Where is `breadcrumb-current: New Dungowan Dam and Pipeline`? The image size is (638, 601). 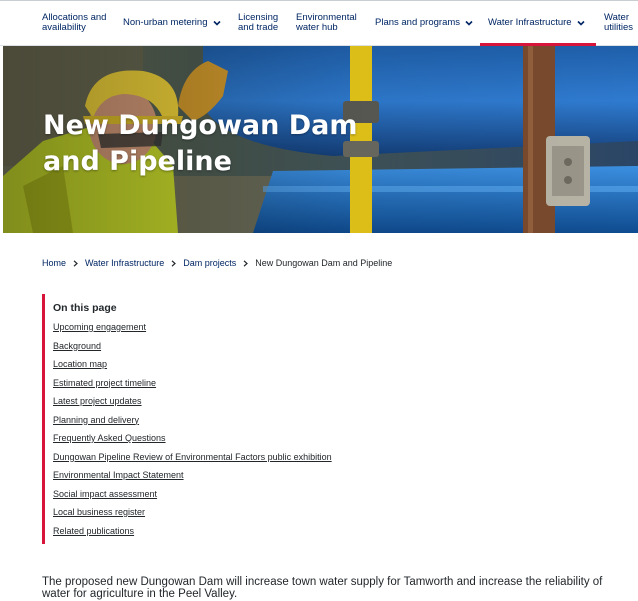
breadcrumb-current: New Dungowan Dam and Pipeline is located at coordinates (324, 263).